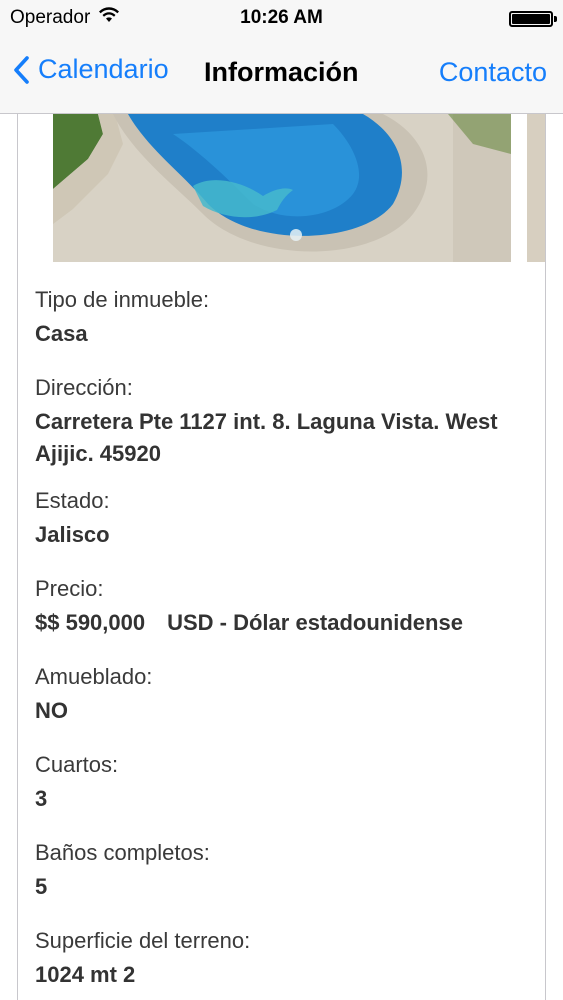  I want to click on field-rooms: Cuartos: 3, so click(285, 783).